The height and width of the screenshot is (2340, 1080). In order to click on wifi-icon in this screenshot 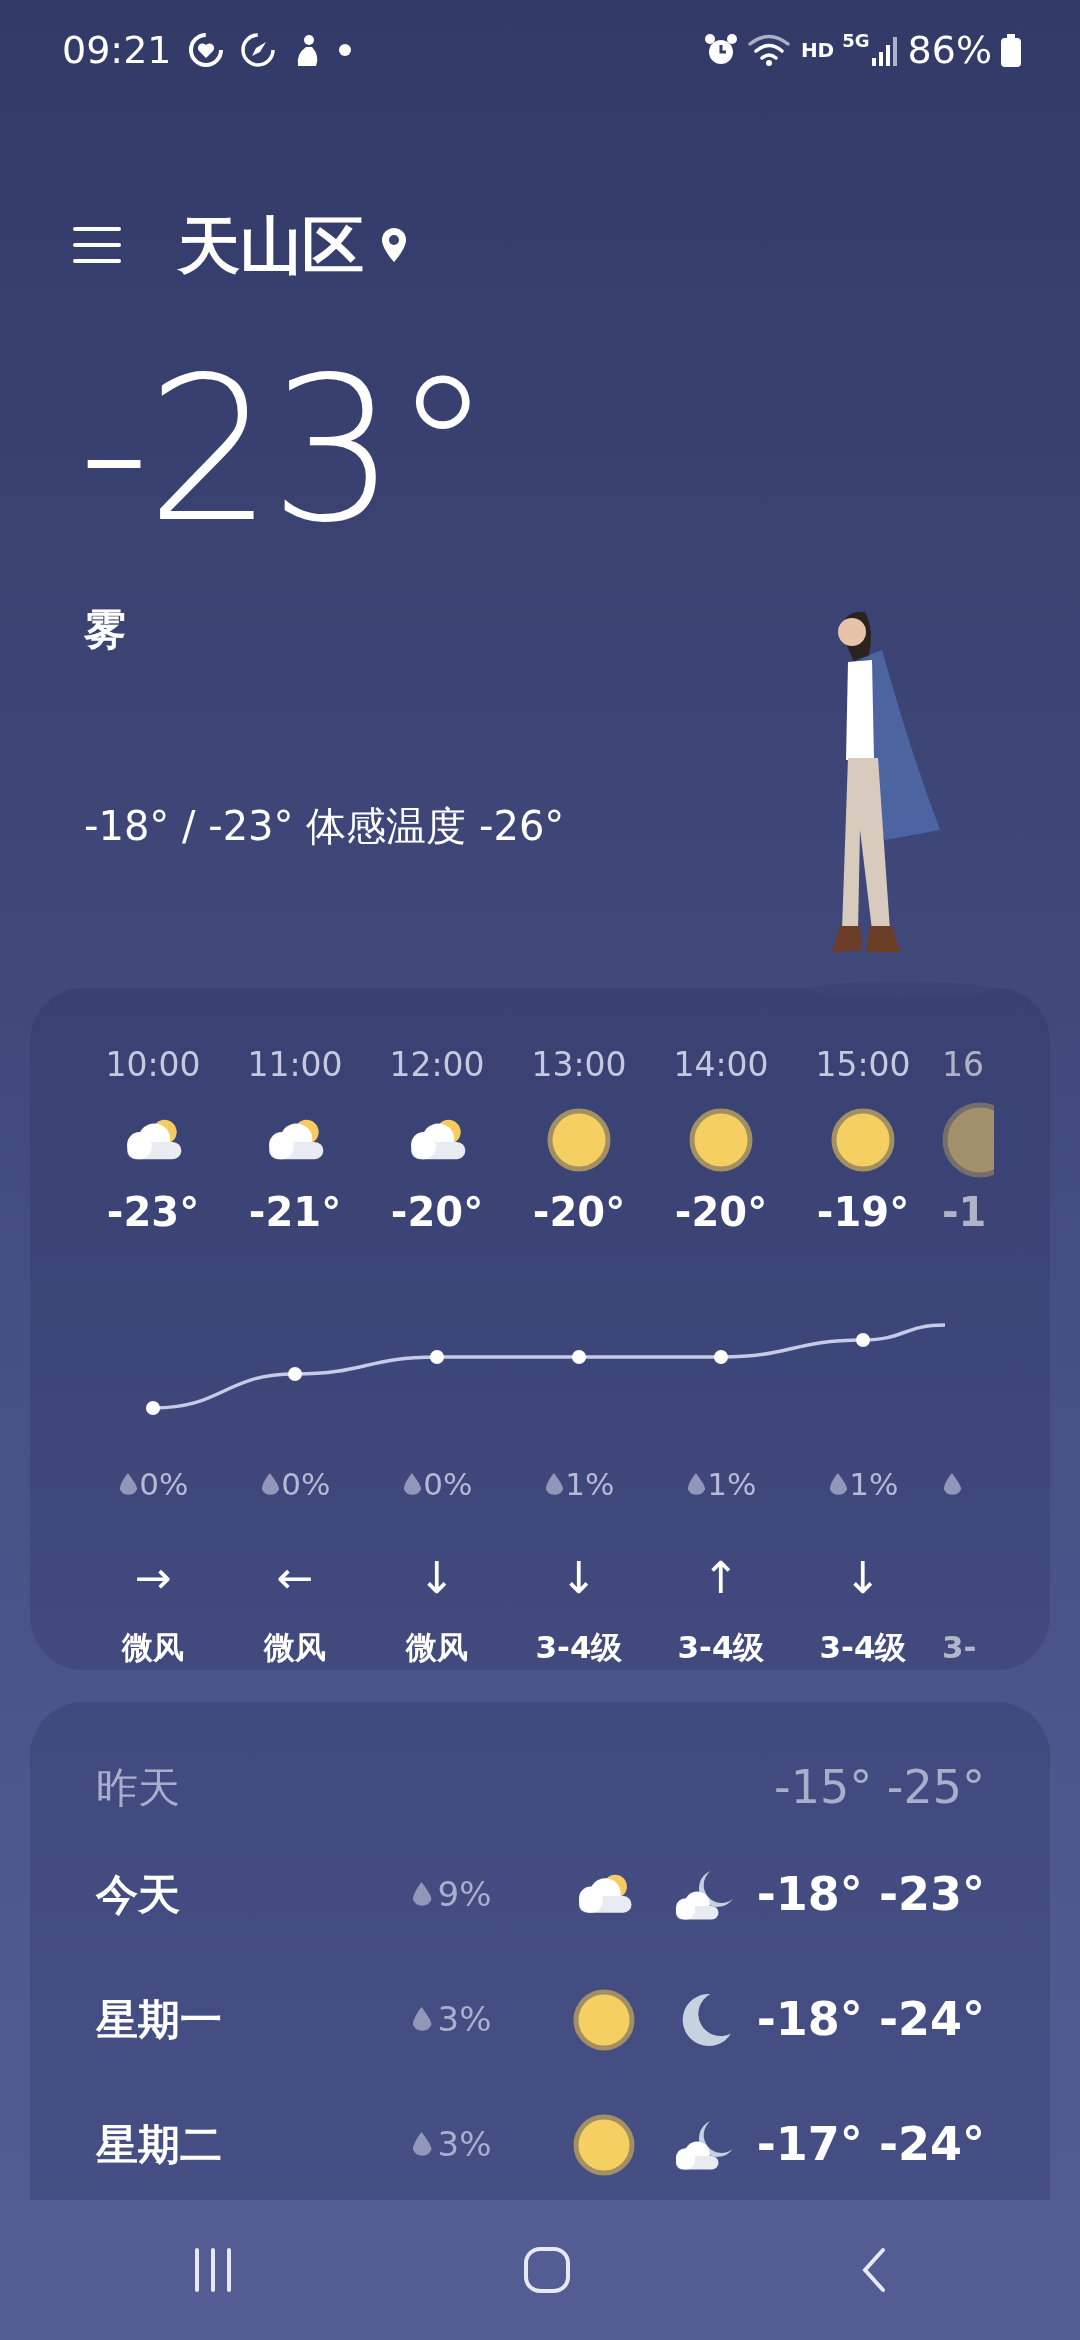, I will do `click(769, 50)`.